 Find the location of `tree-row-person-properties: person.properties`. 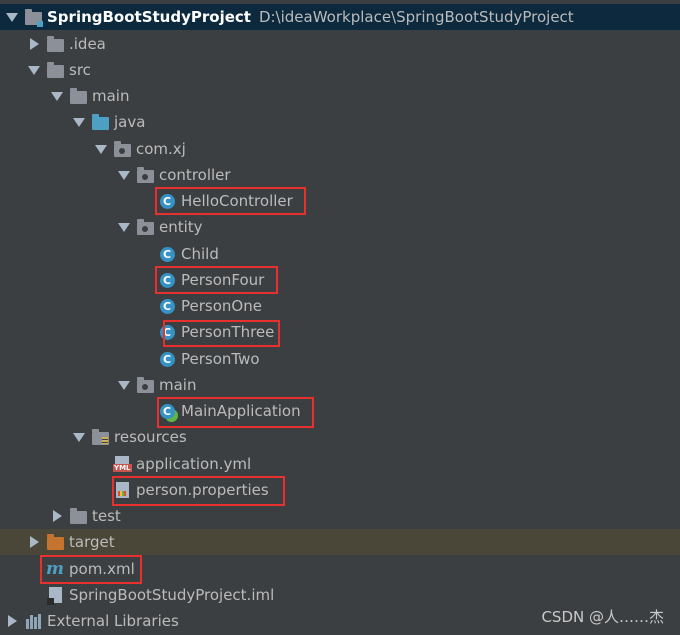

tree-row-person-properties: person.properties is located at coordinates (340, 490).